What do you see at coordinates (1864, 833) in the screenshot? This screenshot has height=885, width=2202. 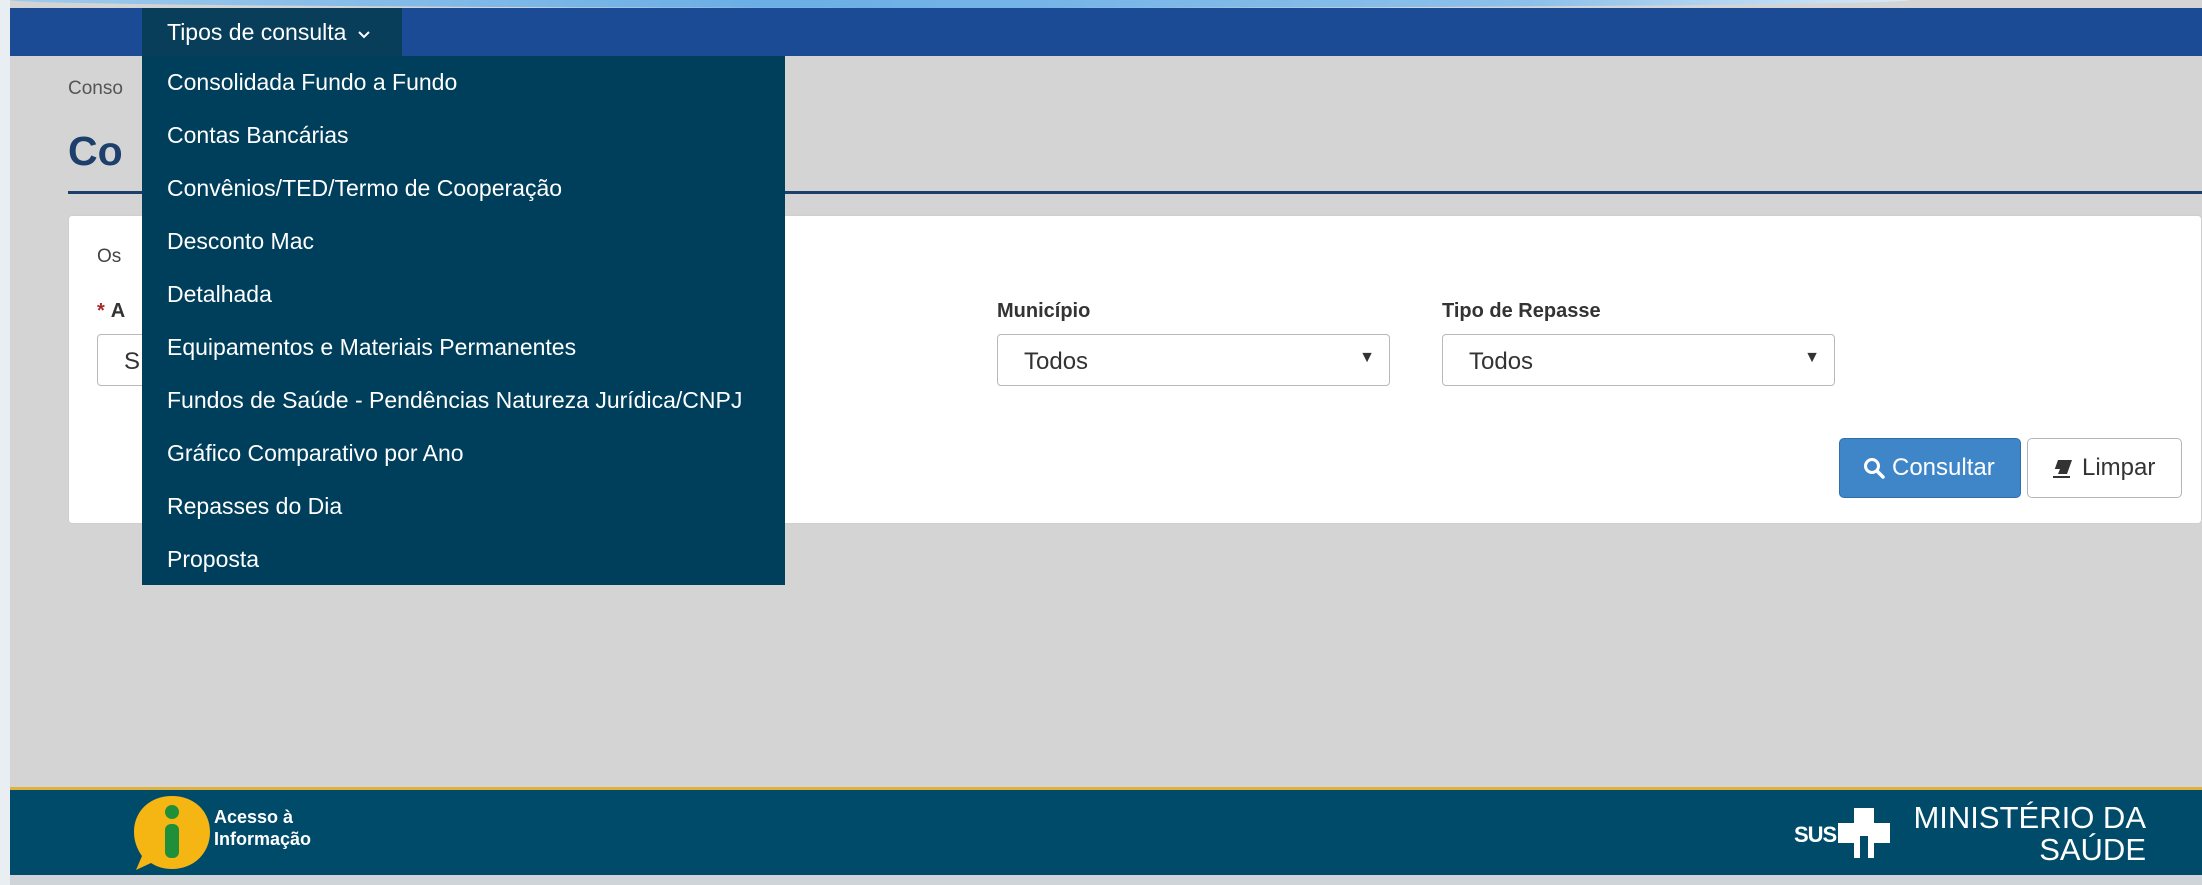 I see `sus-cross-icon` at bounding box center [1864, 833].